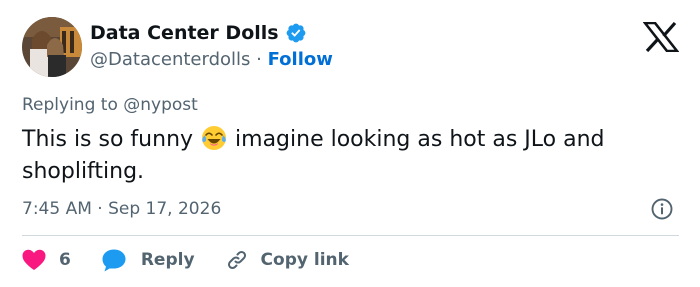 This screenshot has height=287, width=700. Describe the element at coordinates (661, 37) in the screenshot. I see `x-logo-icon` at that location.